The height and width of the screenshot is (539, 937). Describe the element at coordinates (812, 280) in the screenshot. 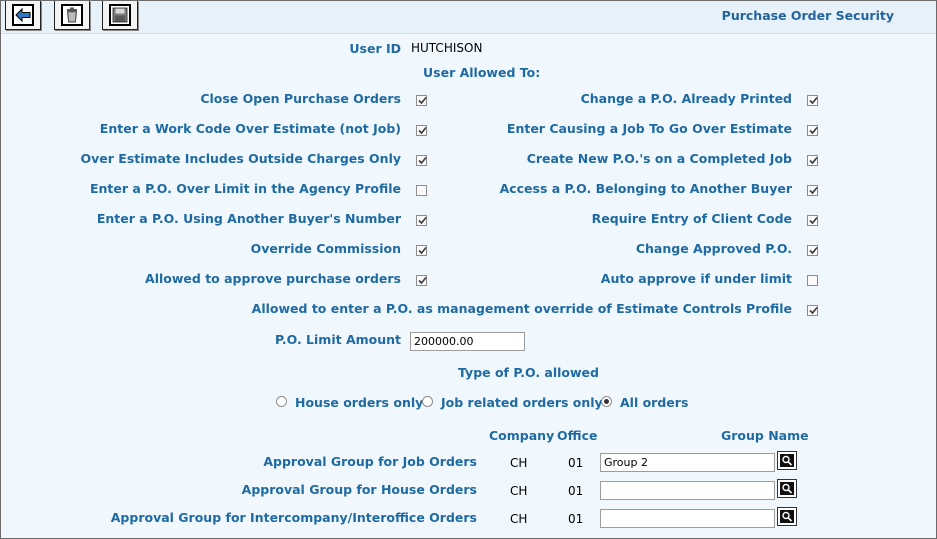

I see `perm-checkbox-auto-approve` at that location.